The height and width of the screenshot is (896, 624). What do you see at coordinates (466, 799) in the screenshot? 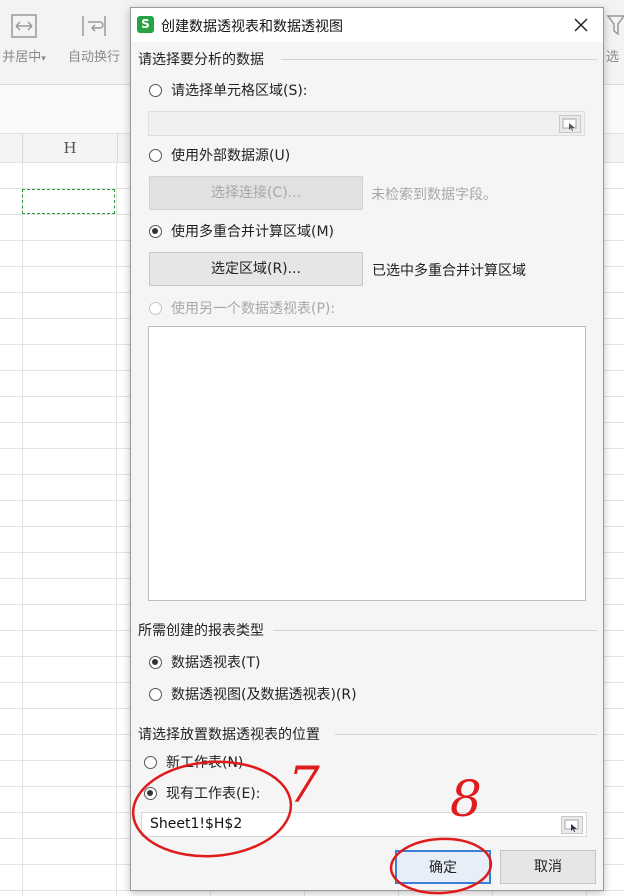
I see `annotation-step-8: 8` at bounding box center [466, 799].